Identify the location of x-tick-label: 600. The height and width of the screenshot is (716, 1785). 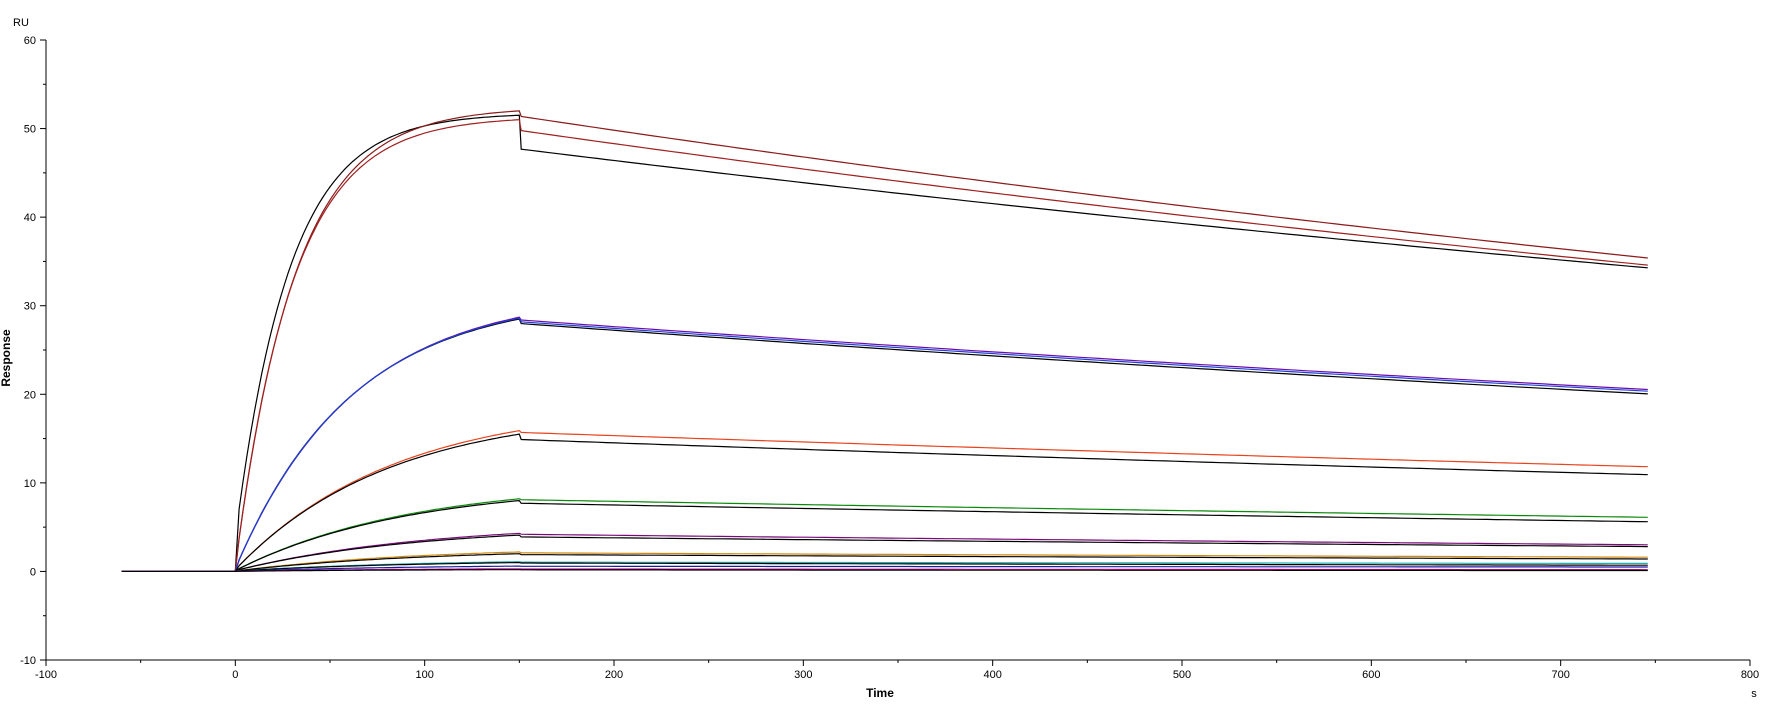
(1371, 675).